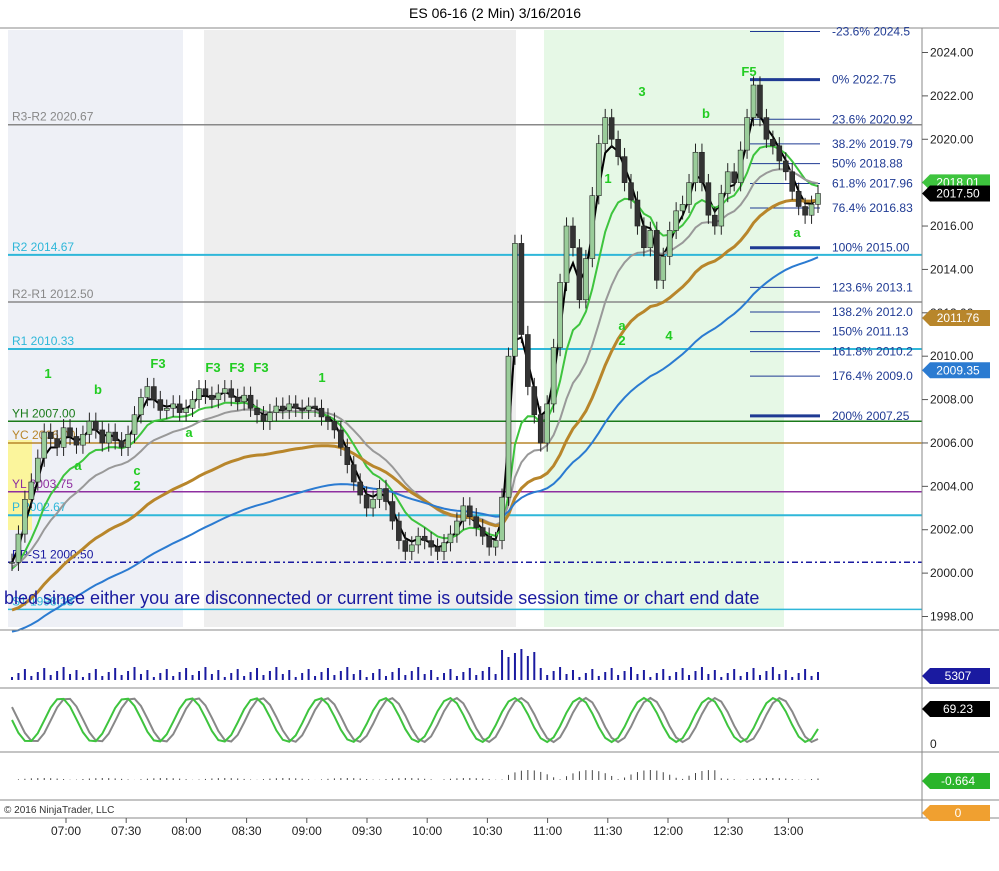 Image resolution: width=999 pixels, height=871 pixels. Describe the element at coordinates (186, 831) in the screenshot. I see `x-tick-label: 08:00` at that location.